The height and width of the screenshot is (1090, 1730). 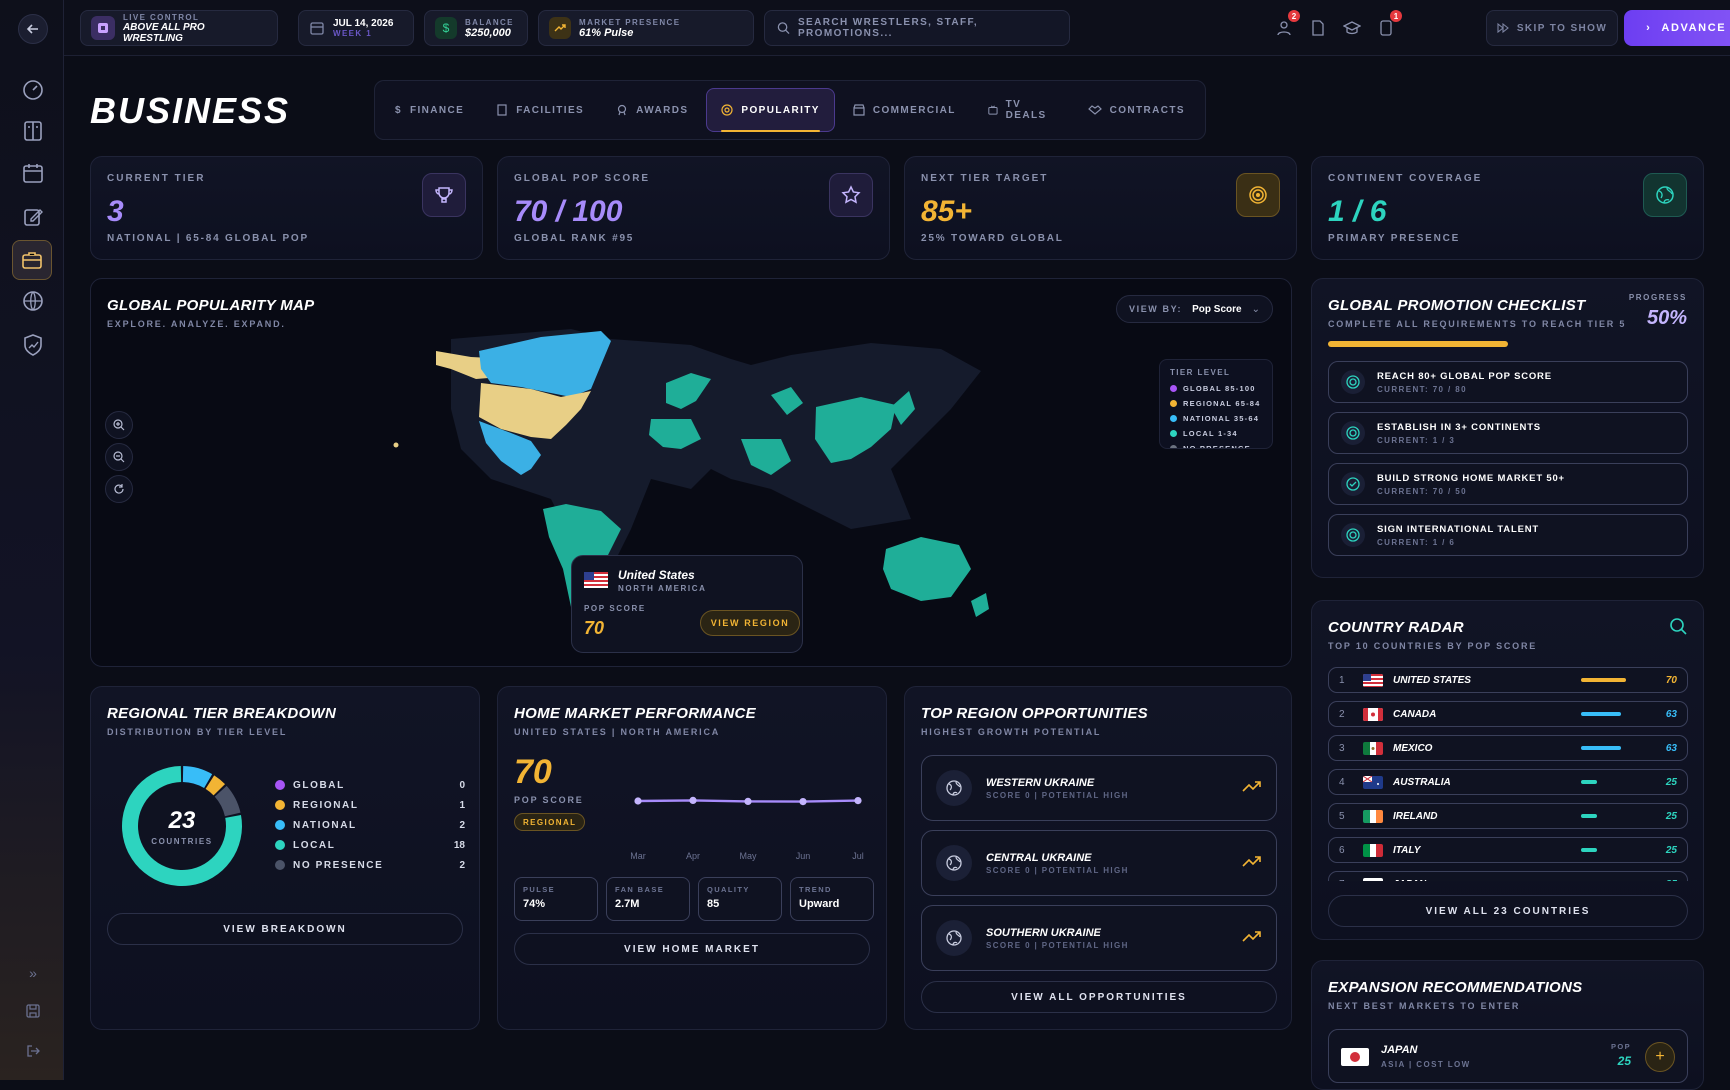 What do you see at coordinates (1552, 28) in the screenshot?
I see `skip-to-show-button: SKIP TO SHOW` at bounding box center [1552, 28].